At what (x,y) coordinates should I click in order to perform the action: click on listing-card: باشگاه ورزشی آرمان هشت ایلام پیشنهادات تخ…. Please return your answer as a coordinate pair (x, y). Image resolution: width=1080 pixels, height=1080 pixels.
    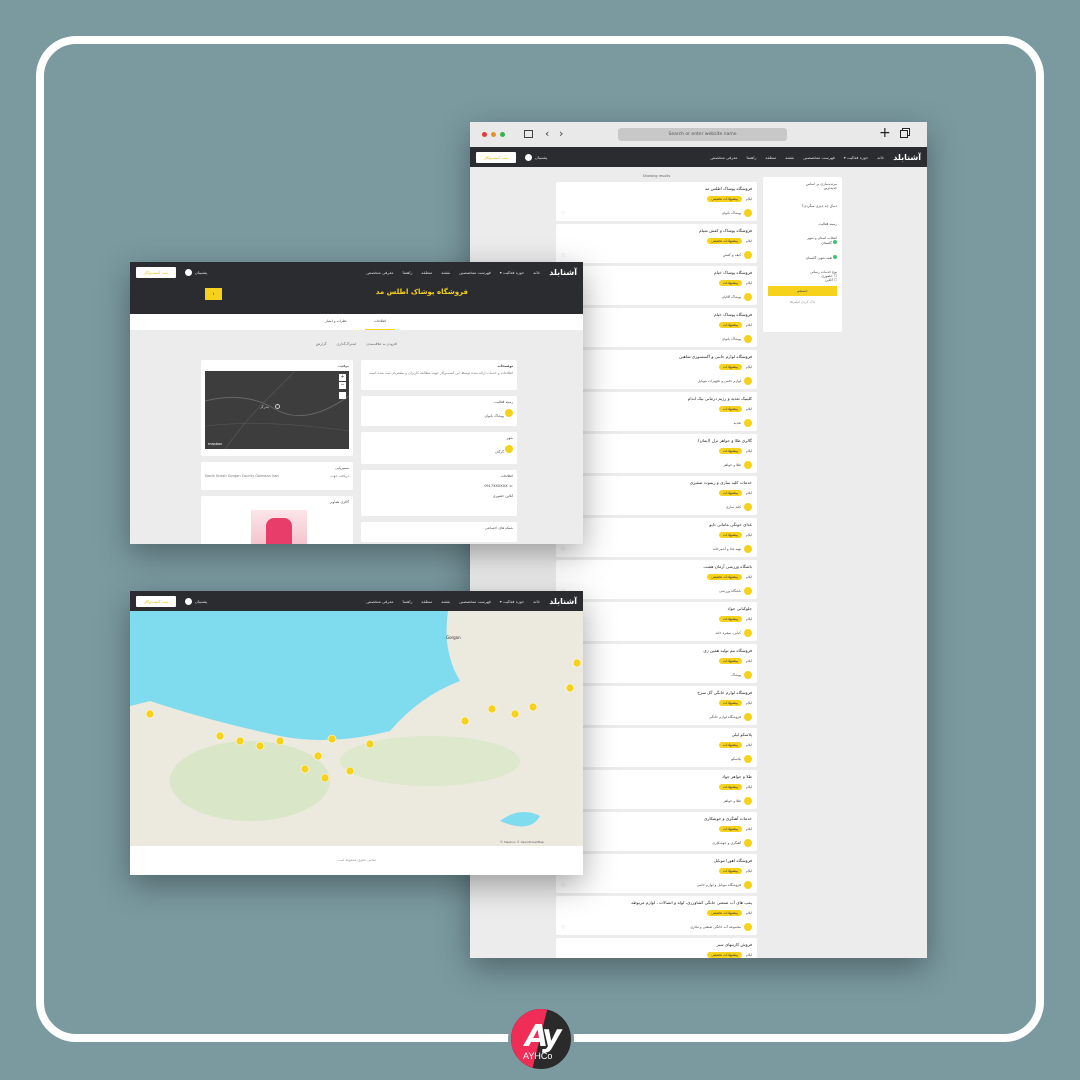
    Looking at the image, I should click on (656, 579).